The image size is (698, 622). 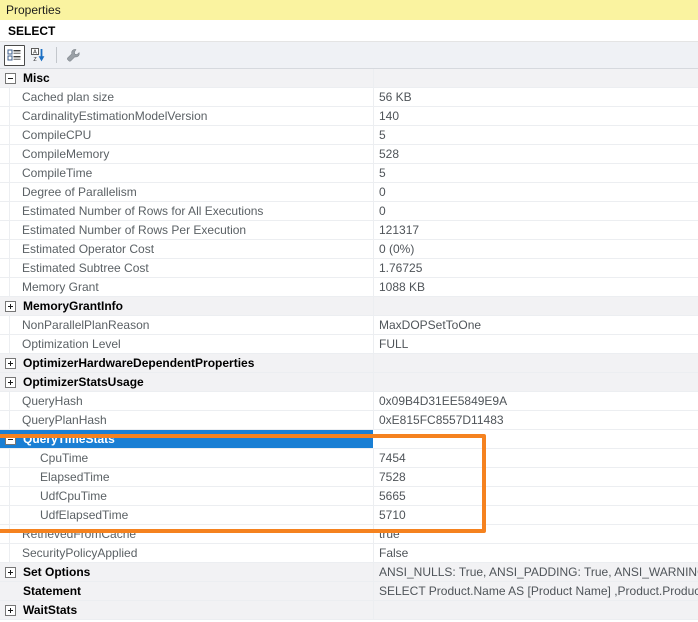 I want to click on property-name-cell: Estimated Number of Rows Per Execution, so click(x=186, y=230).